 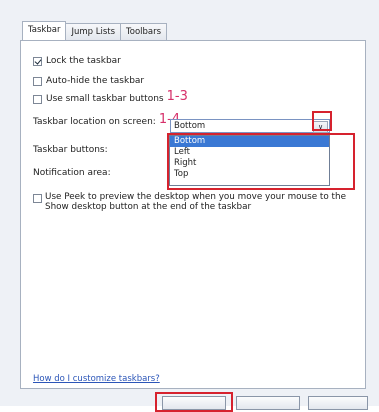 I want to click on peek-checkbox, so click(x=37, y=198).